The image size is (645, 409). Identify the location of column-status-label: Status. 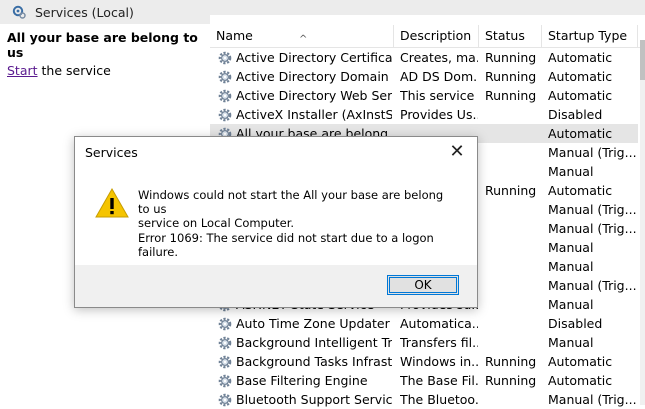
(505, 35).